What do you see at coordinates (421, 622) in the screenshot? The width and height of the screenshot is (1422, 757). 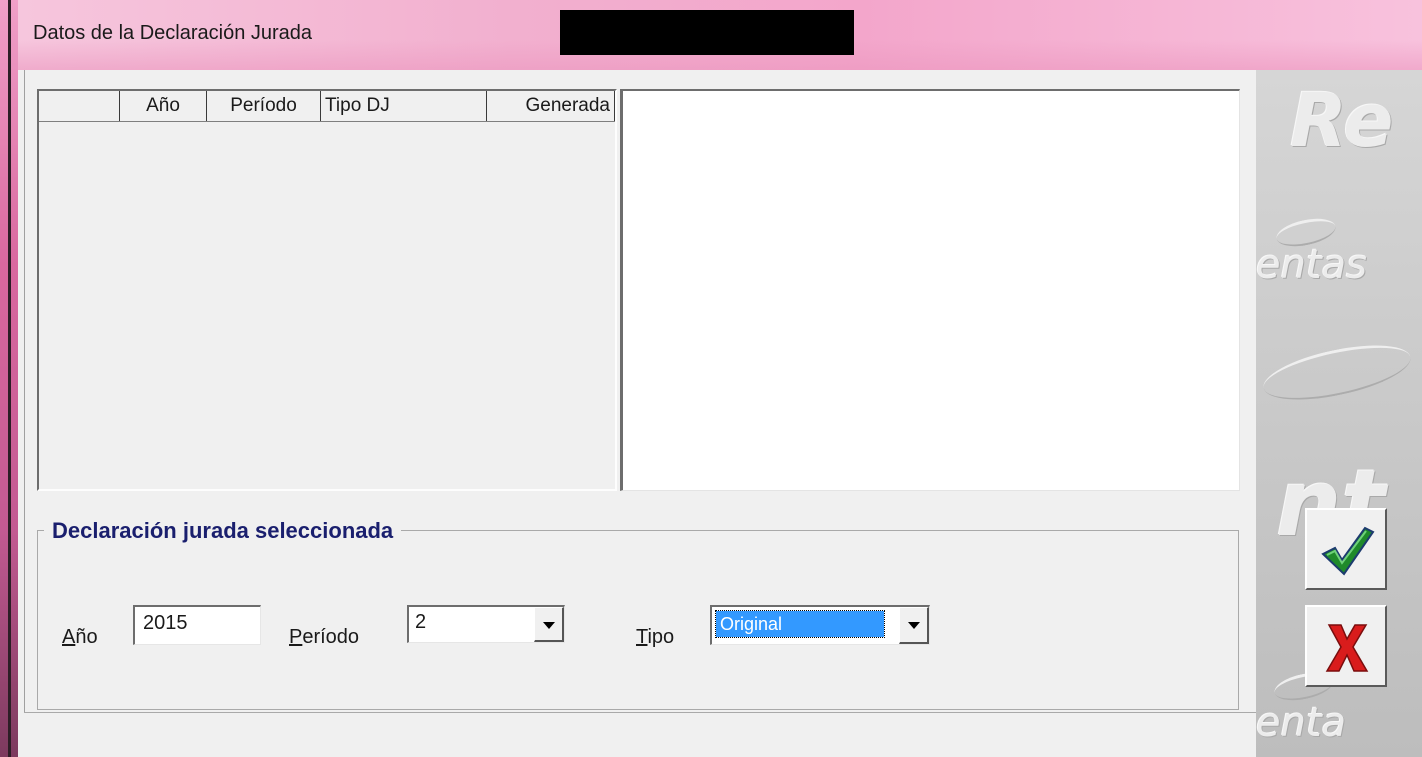 I see `period-value: 2` at bounding box center [421, 622].